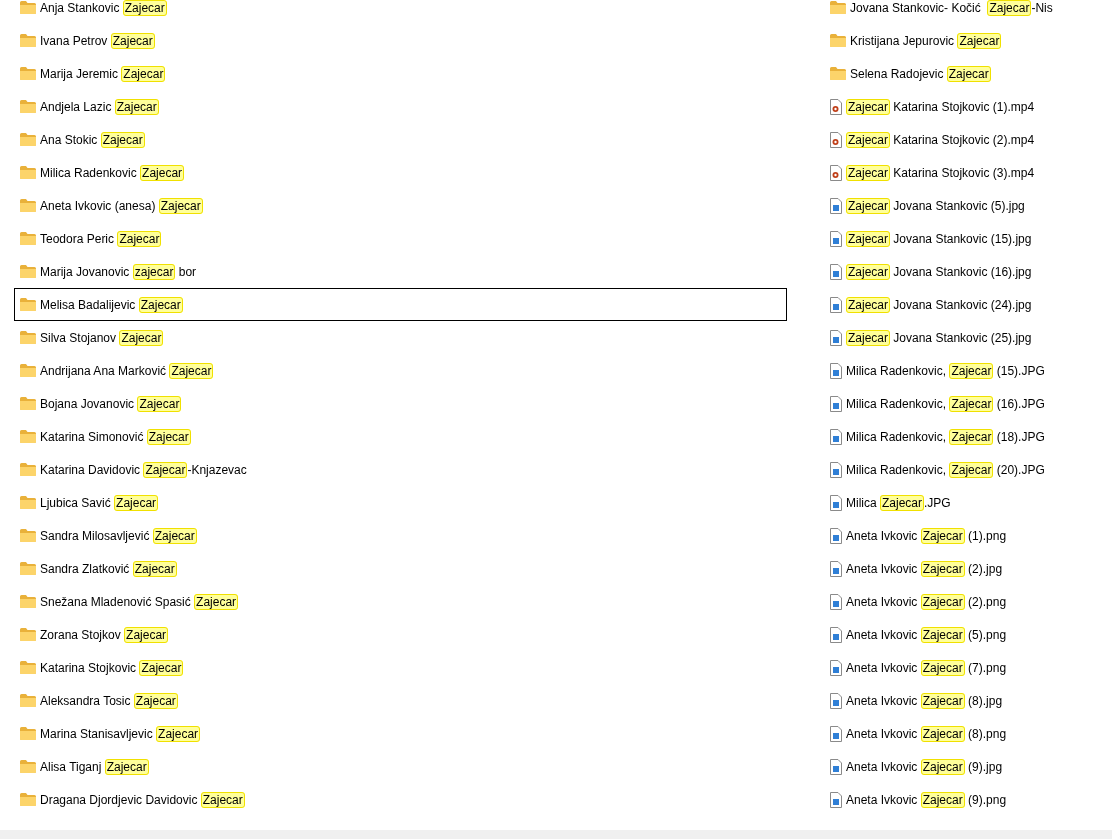  What do you see at coordinates (103, 73) in the screenshot?
I see `file-name: Marija Jeremic Zajecar` at bounding box center [103, 73].